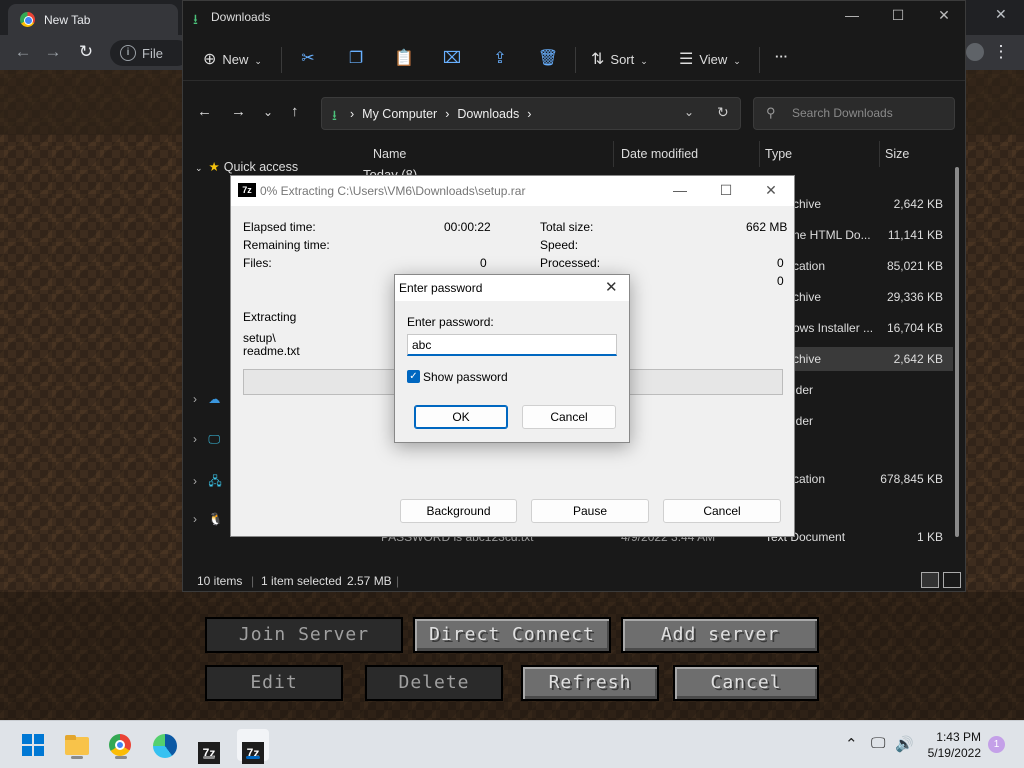  I want to click on address-bar: ⭳ › My Computer › Downloads › ⌄ ↻, so click(531, 113).